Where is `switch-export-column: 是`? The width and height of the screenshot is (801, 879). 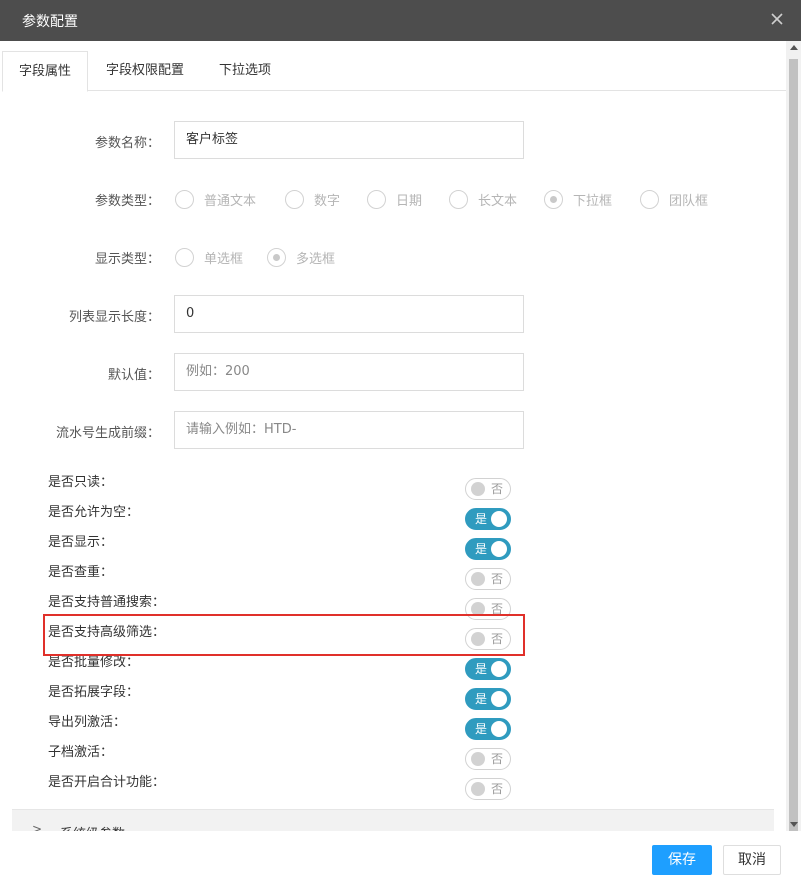
switch-export-column: 是 is located at coordinates (488, 729).